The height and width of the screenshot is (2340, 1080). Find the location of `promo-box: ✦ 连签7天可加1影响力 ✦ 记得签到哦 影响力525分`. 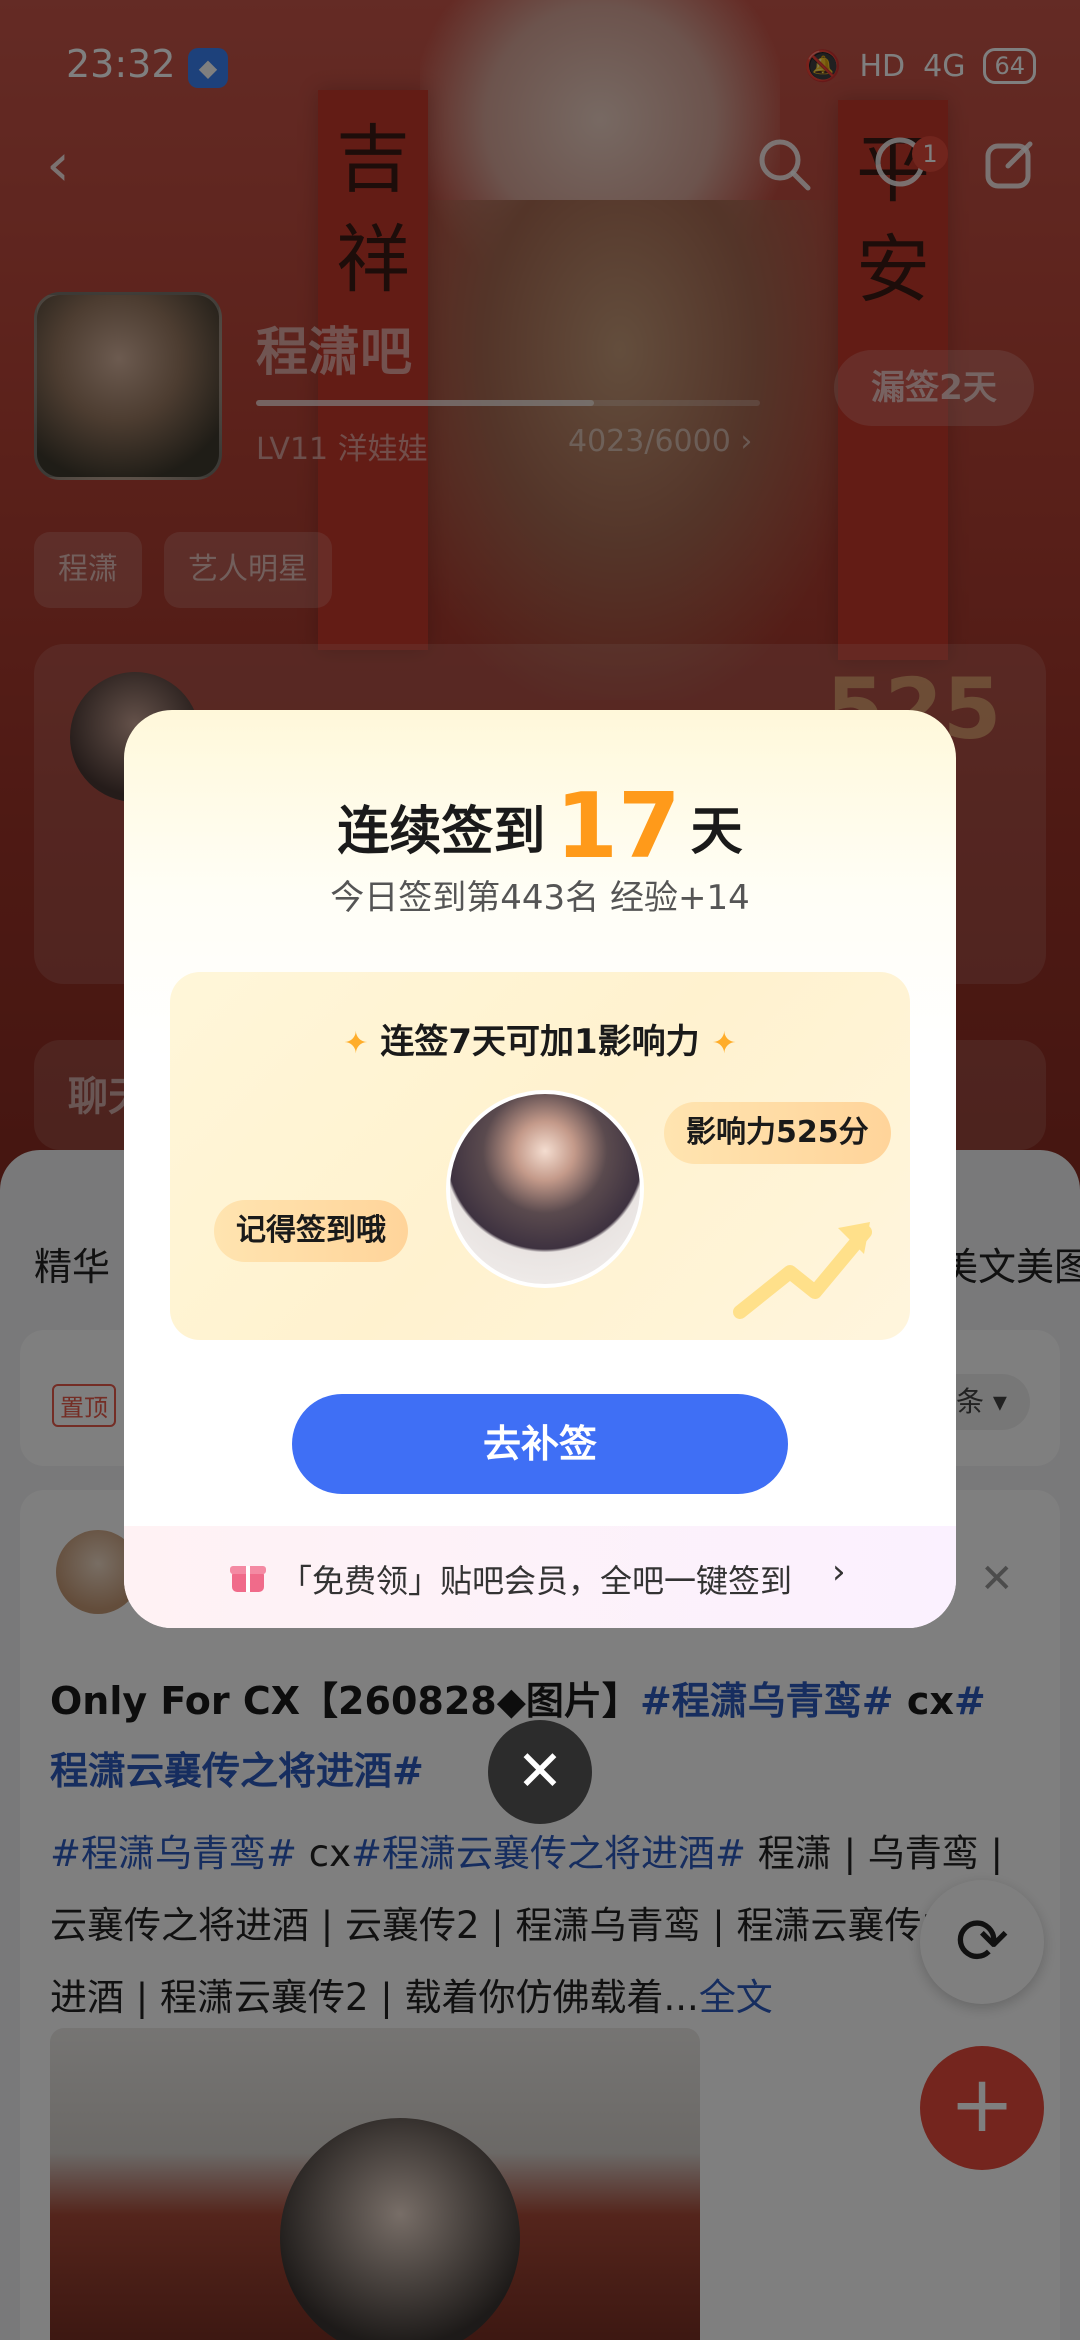

promo-box: ✦ 连签7天可加1影响力 ✦ 记得签到哦 影响力525分 is located at coordinates (540, 1156).